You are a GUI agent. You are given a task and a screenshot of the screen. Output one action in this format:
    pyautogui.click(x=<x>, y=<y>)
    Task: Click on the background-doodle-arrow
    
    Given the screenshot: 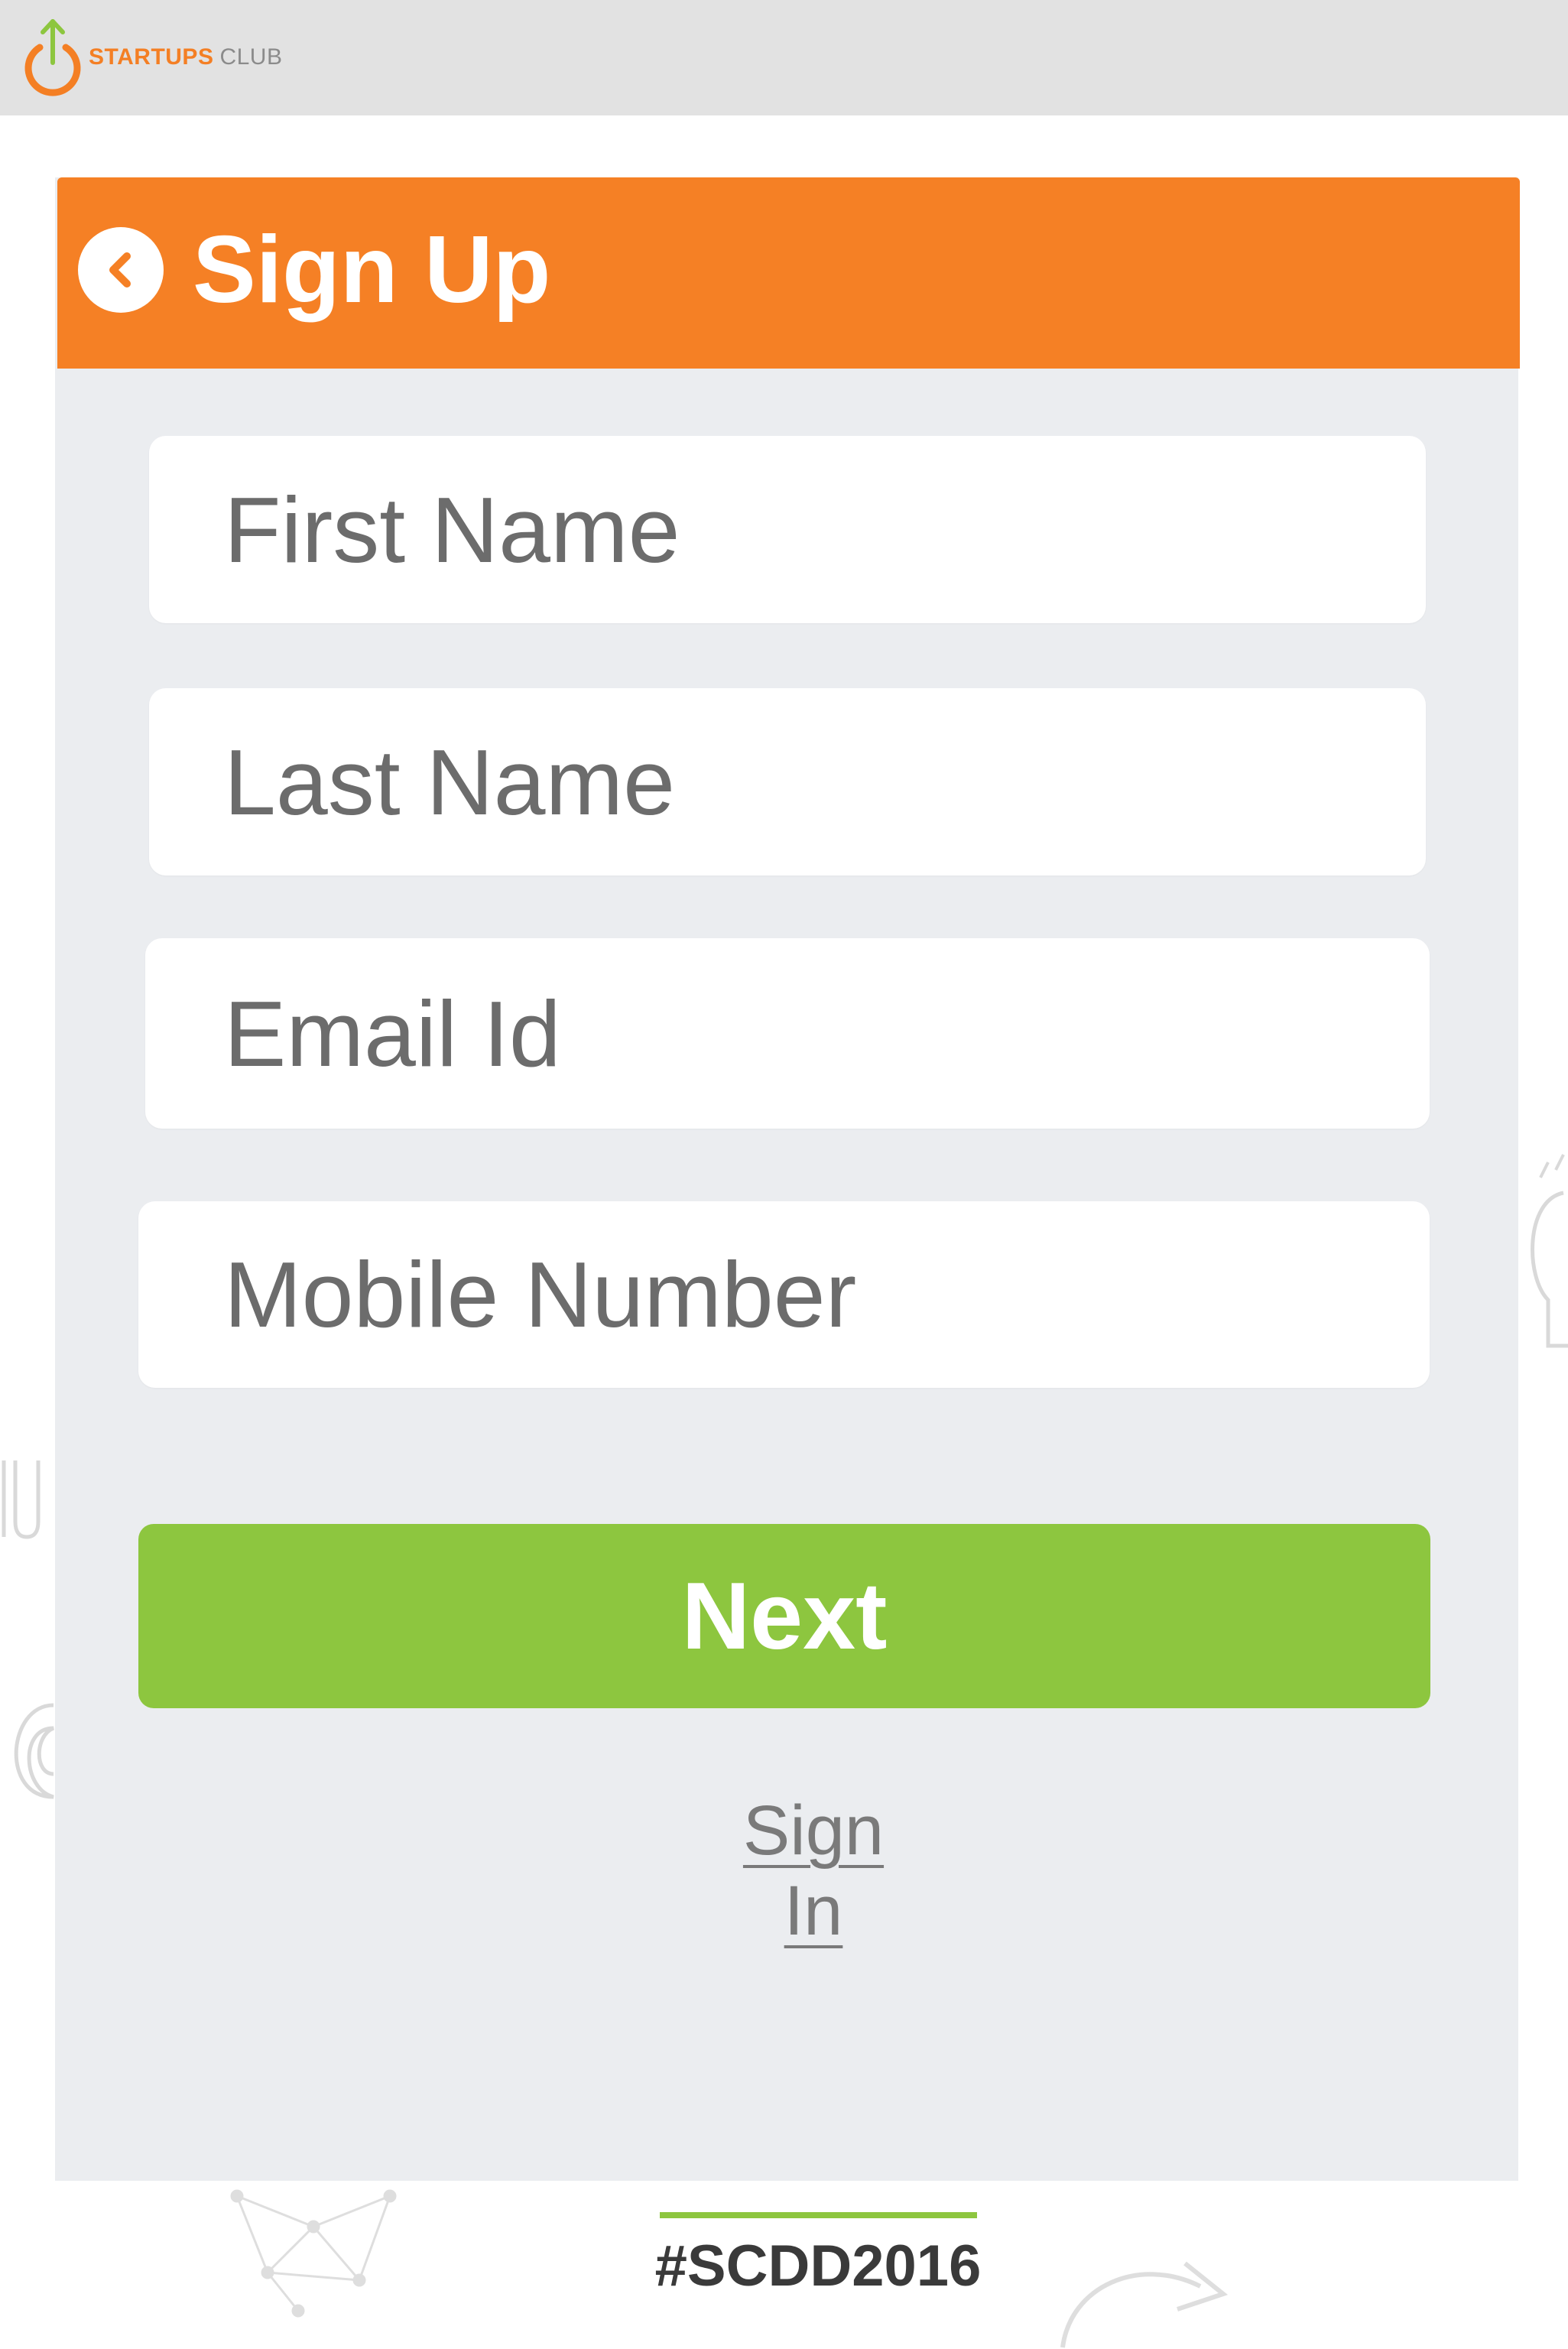 What is the action you would take?
    pyautogui.click(x=1144, y=2304)
    